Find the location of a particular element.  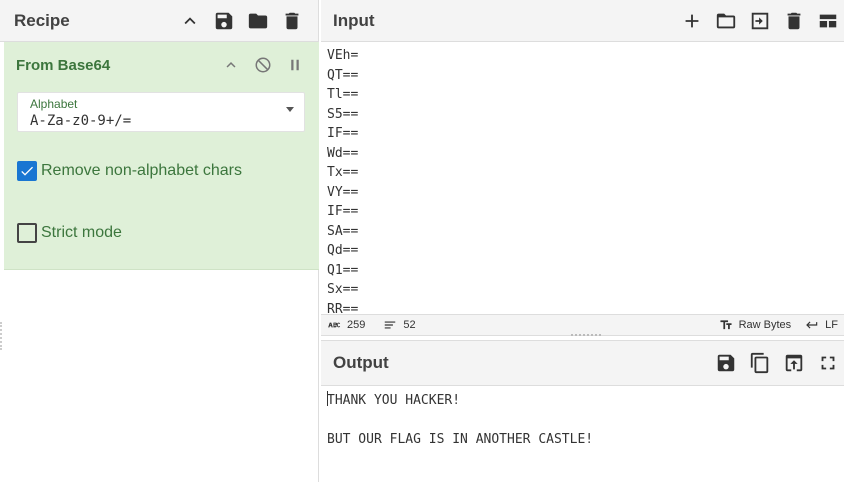

operation-header: From Base64 is located at coordinates (161, 65).